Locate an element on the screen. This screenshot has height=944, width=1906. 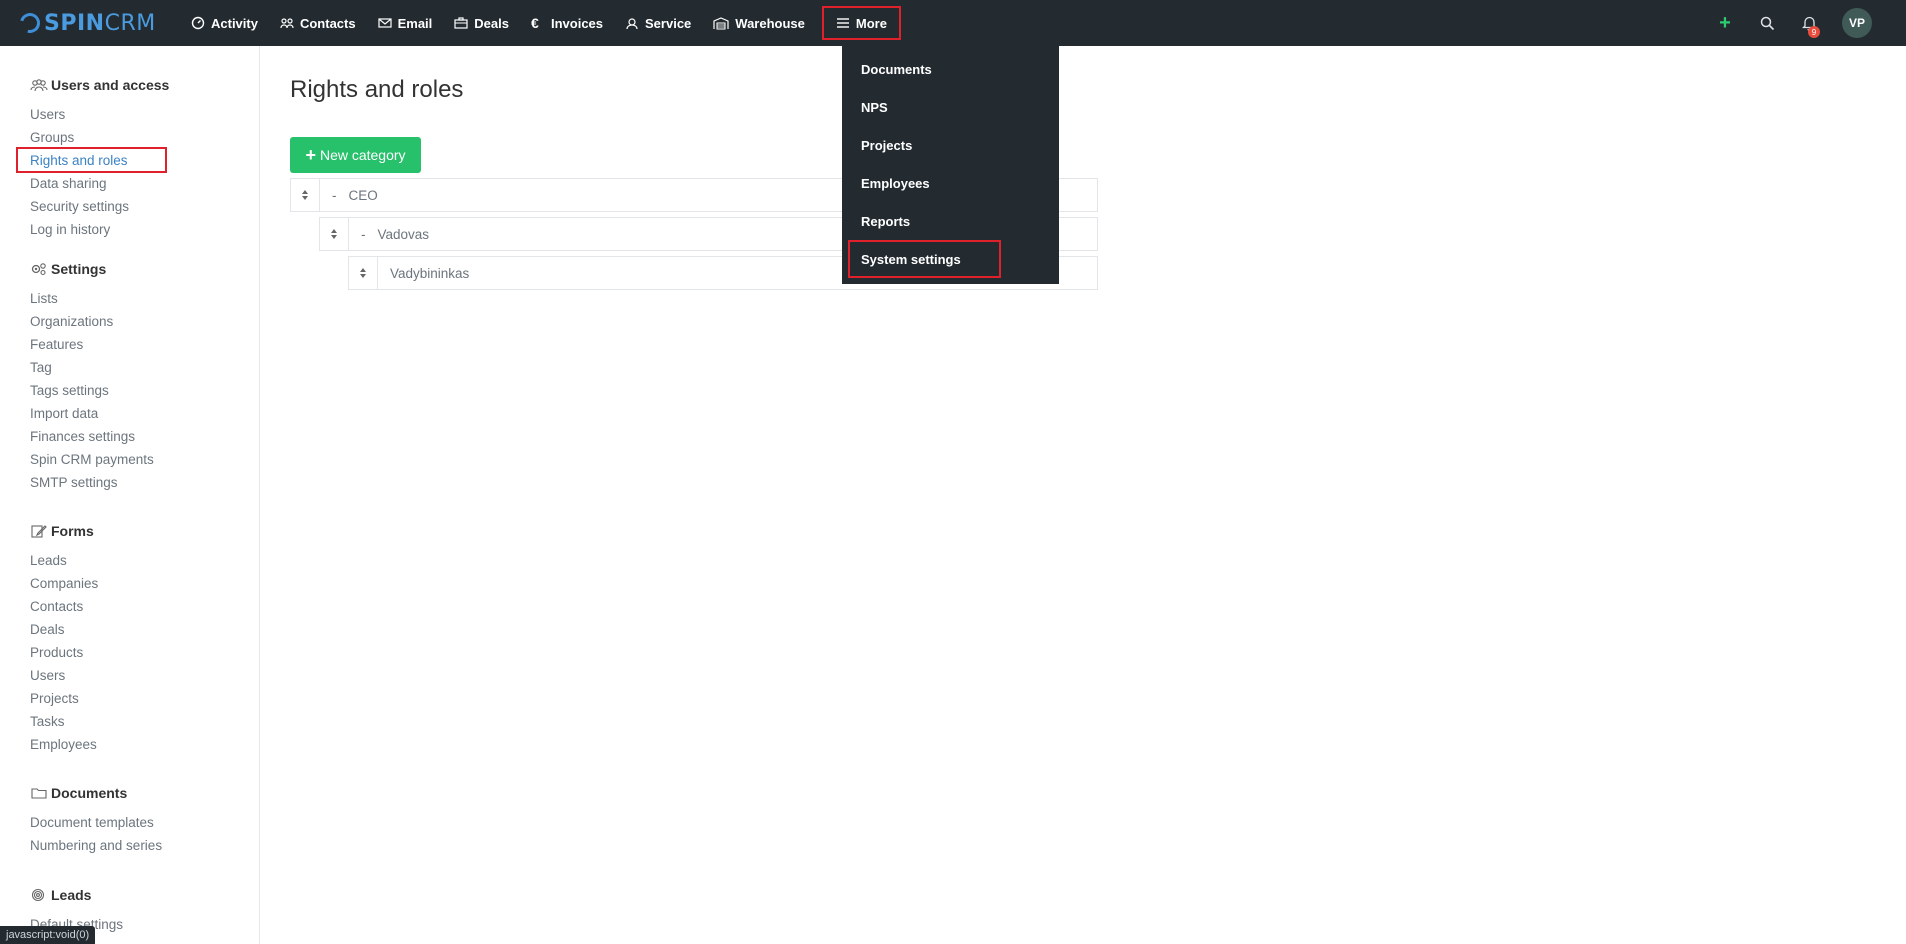
gauge-icon is located at coordinates (198, 23).